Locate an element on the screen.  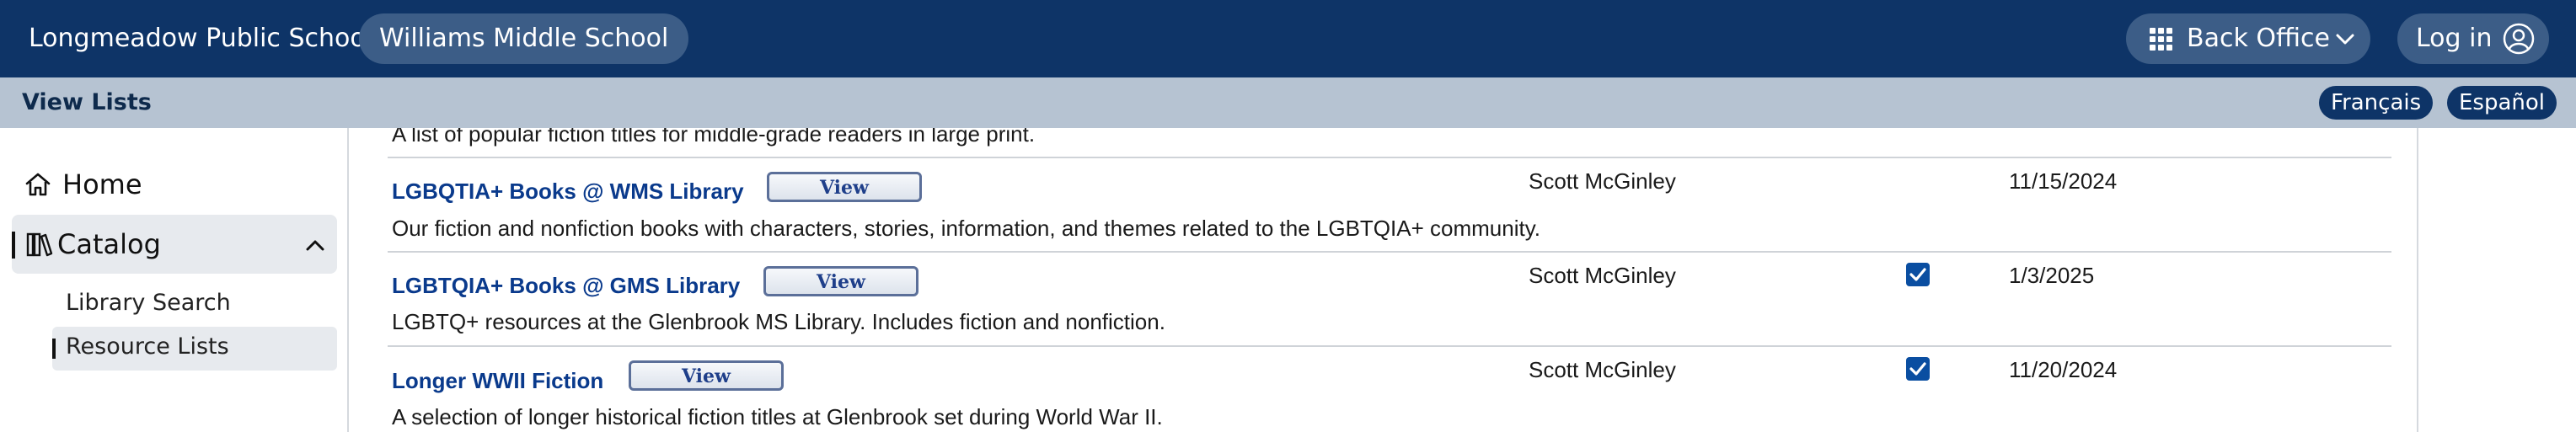
sidebar-item-label: Home is located at coordinates (102, 184).